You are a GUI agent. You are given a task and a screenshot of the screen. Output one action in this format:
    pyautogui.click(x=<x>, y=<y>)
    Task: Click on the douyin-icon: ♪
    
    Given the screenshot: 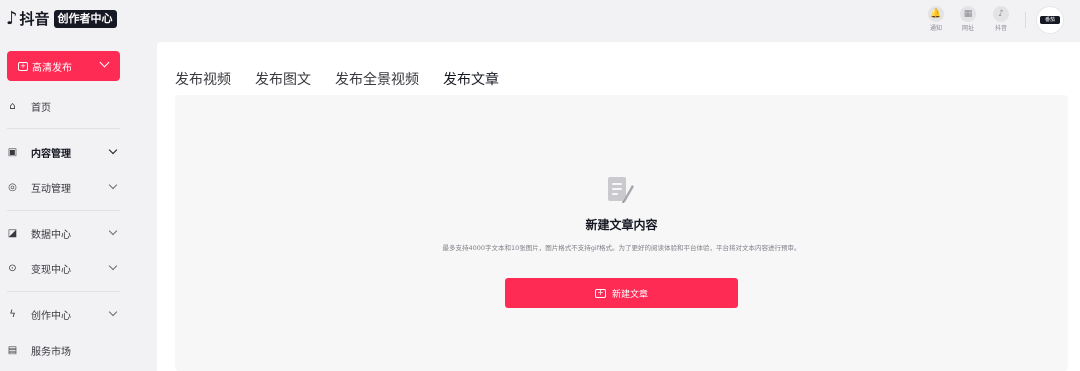 What is the action you would take?
    pyautogui.click(x=1001, y=14)
    